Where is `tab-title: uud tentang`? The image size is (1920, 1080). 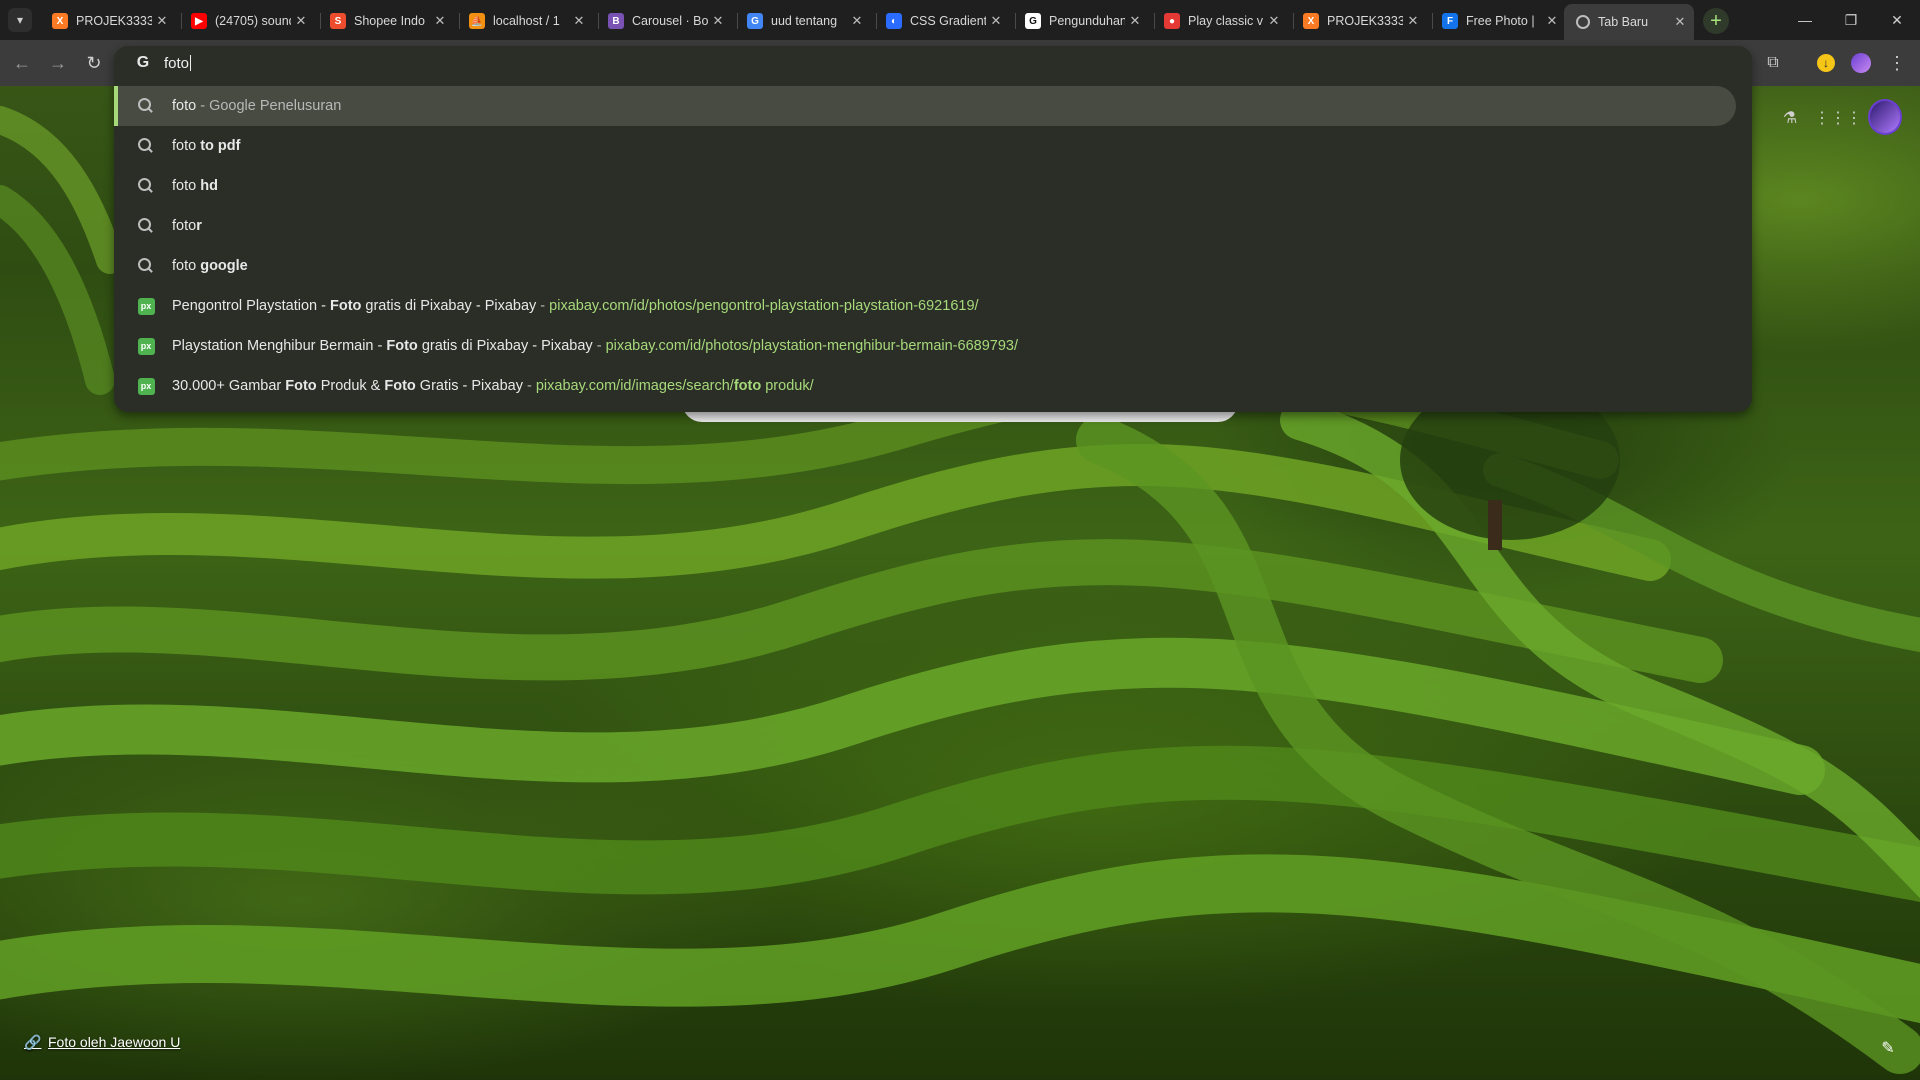
tab-title: uud tentang is located at coordinates (804, 21).